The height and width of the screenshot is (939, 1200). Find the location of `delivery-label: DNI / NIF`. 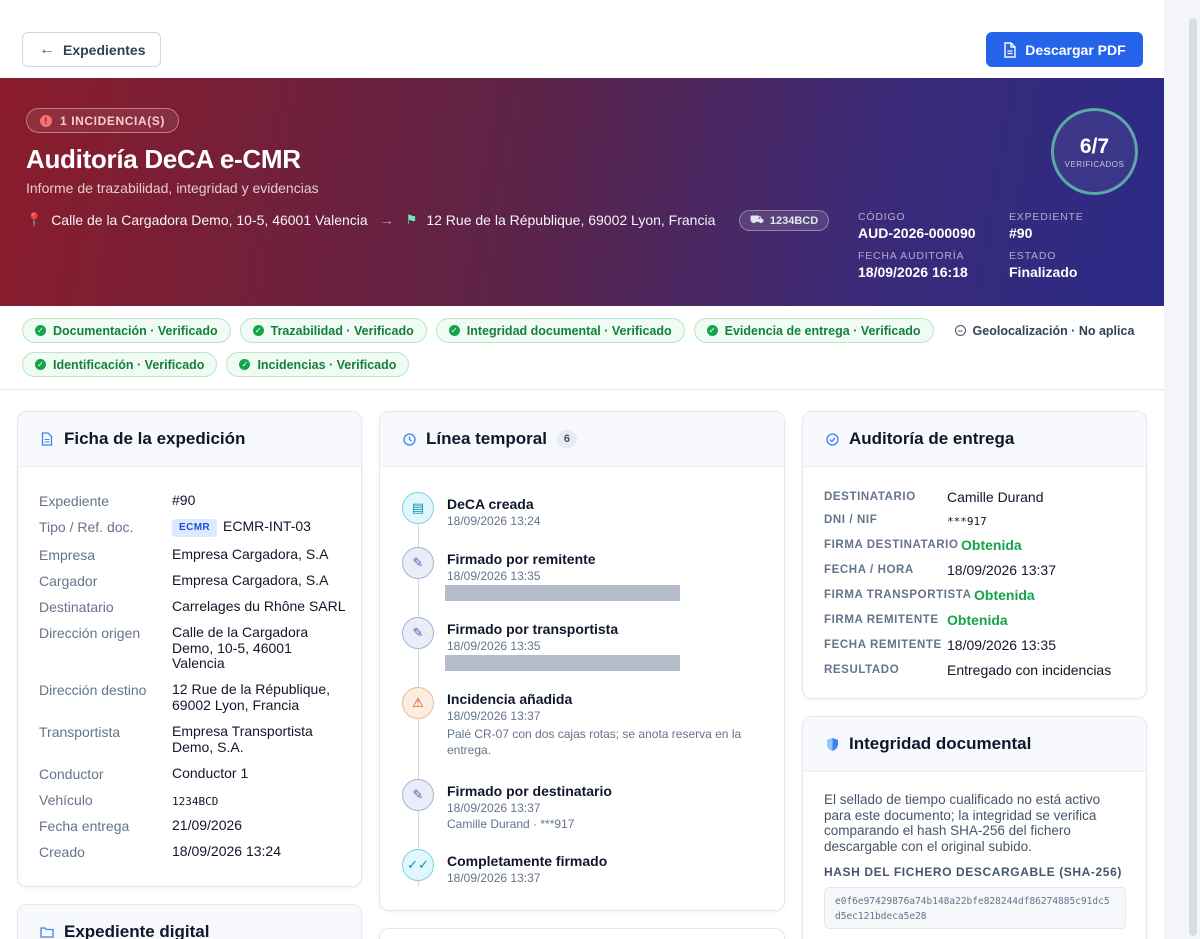

delivery-label: DNI / NIF is located at coordinates (851, 520).